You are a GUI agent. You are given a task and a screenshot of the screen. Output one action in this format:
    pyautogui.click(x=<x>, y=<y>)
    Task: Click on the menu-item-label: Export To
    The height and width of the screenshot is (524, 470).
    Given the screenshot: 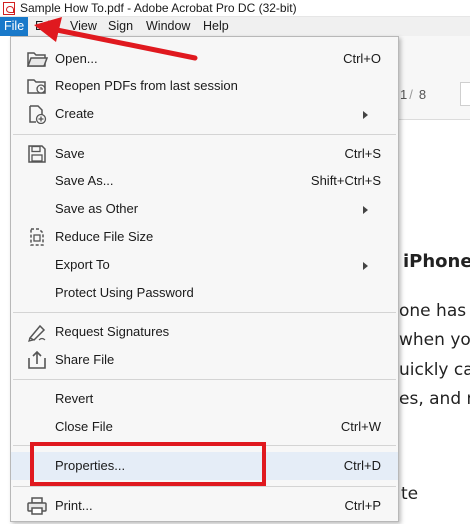 What is the action you would take?
    pyautogui.click(x=82, y=264)
    